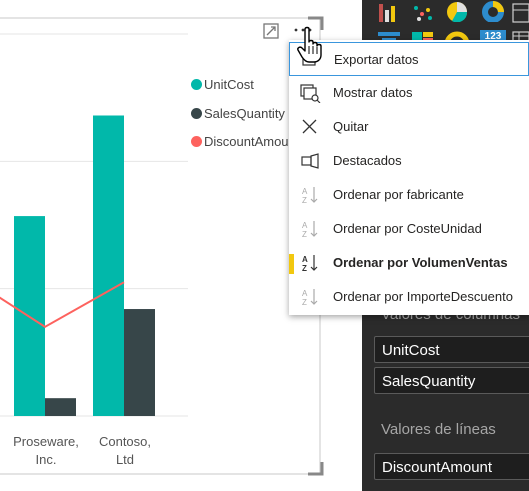  Describe the element at coordinates (493, 11) in the screenshot. I see `donut-chart-viz-icon` at that location.